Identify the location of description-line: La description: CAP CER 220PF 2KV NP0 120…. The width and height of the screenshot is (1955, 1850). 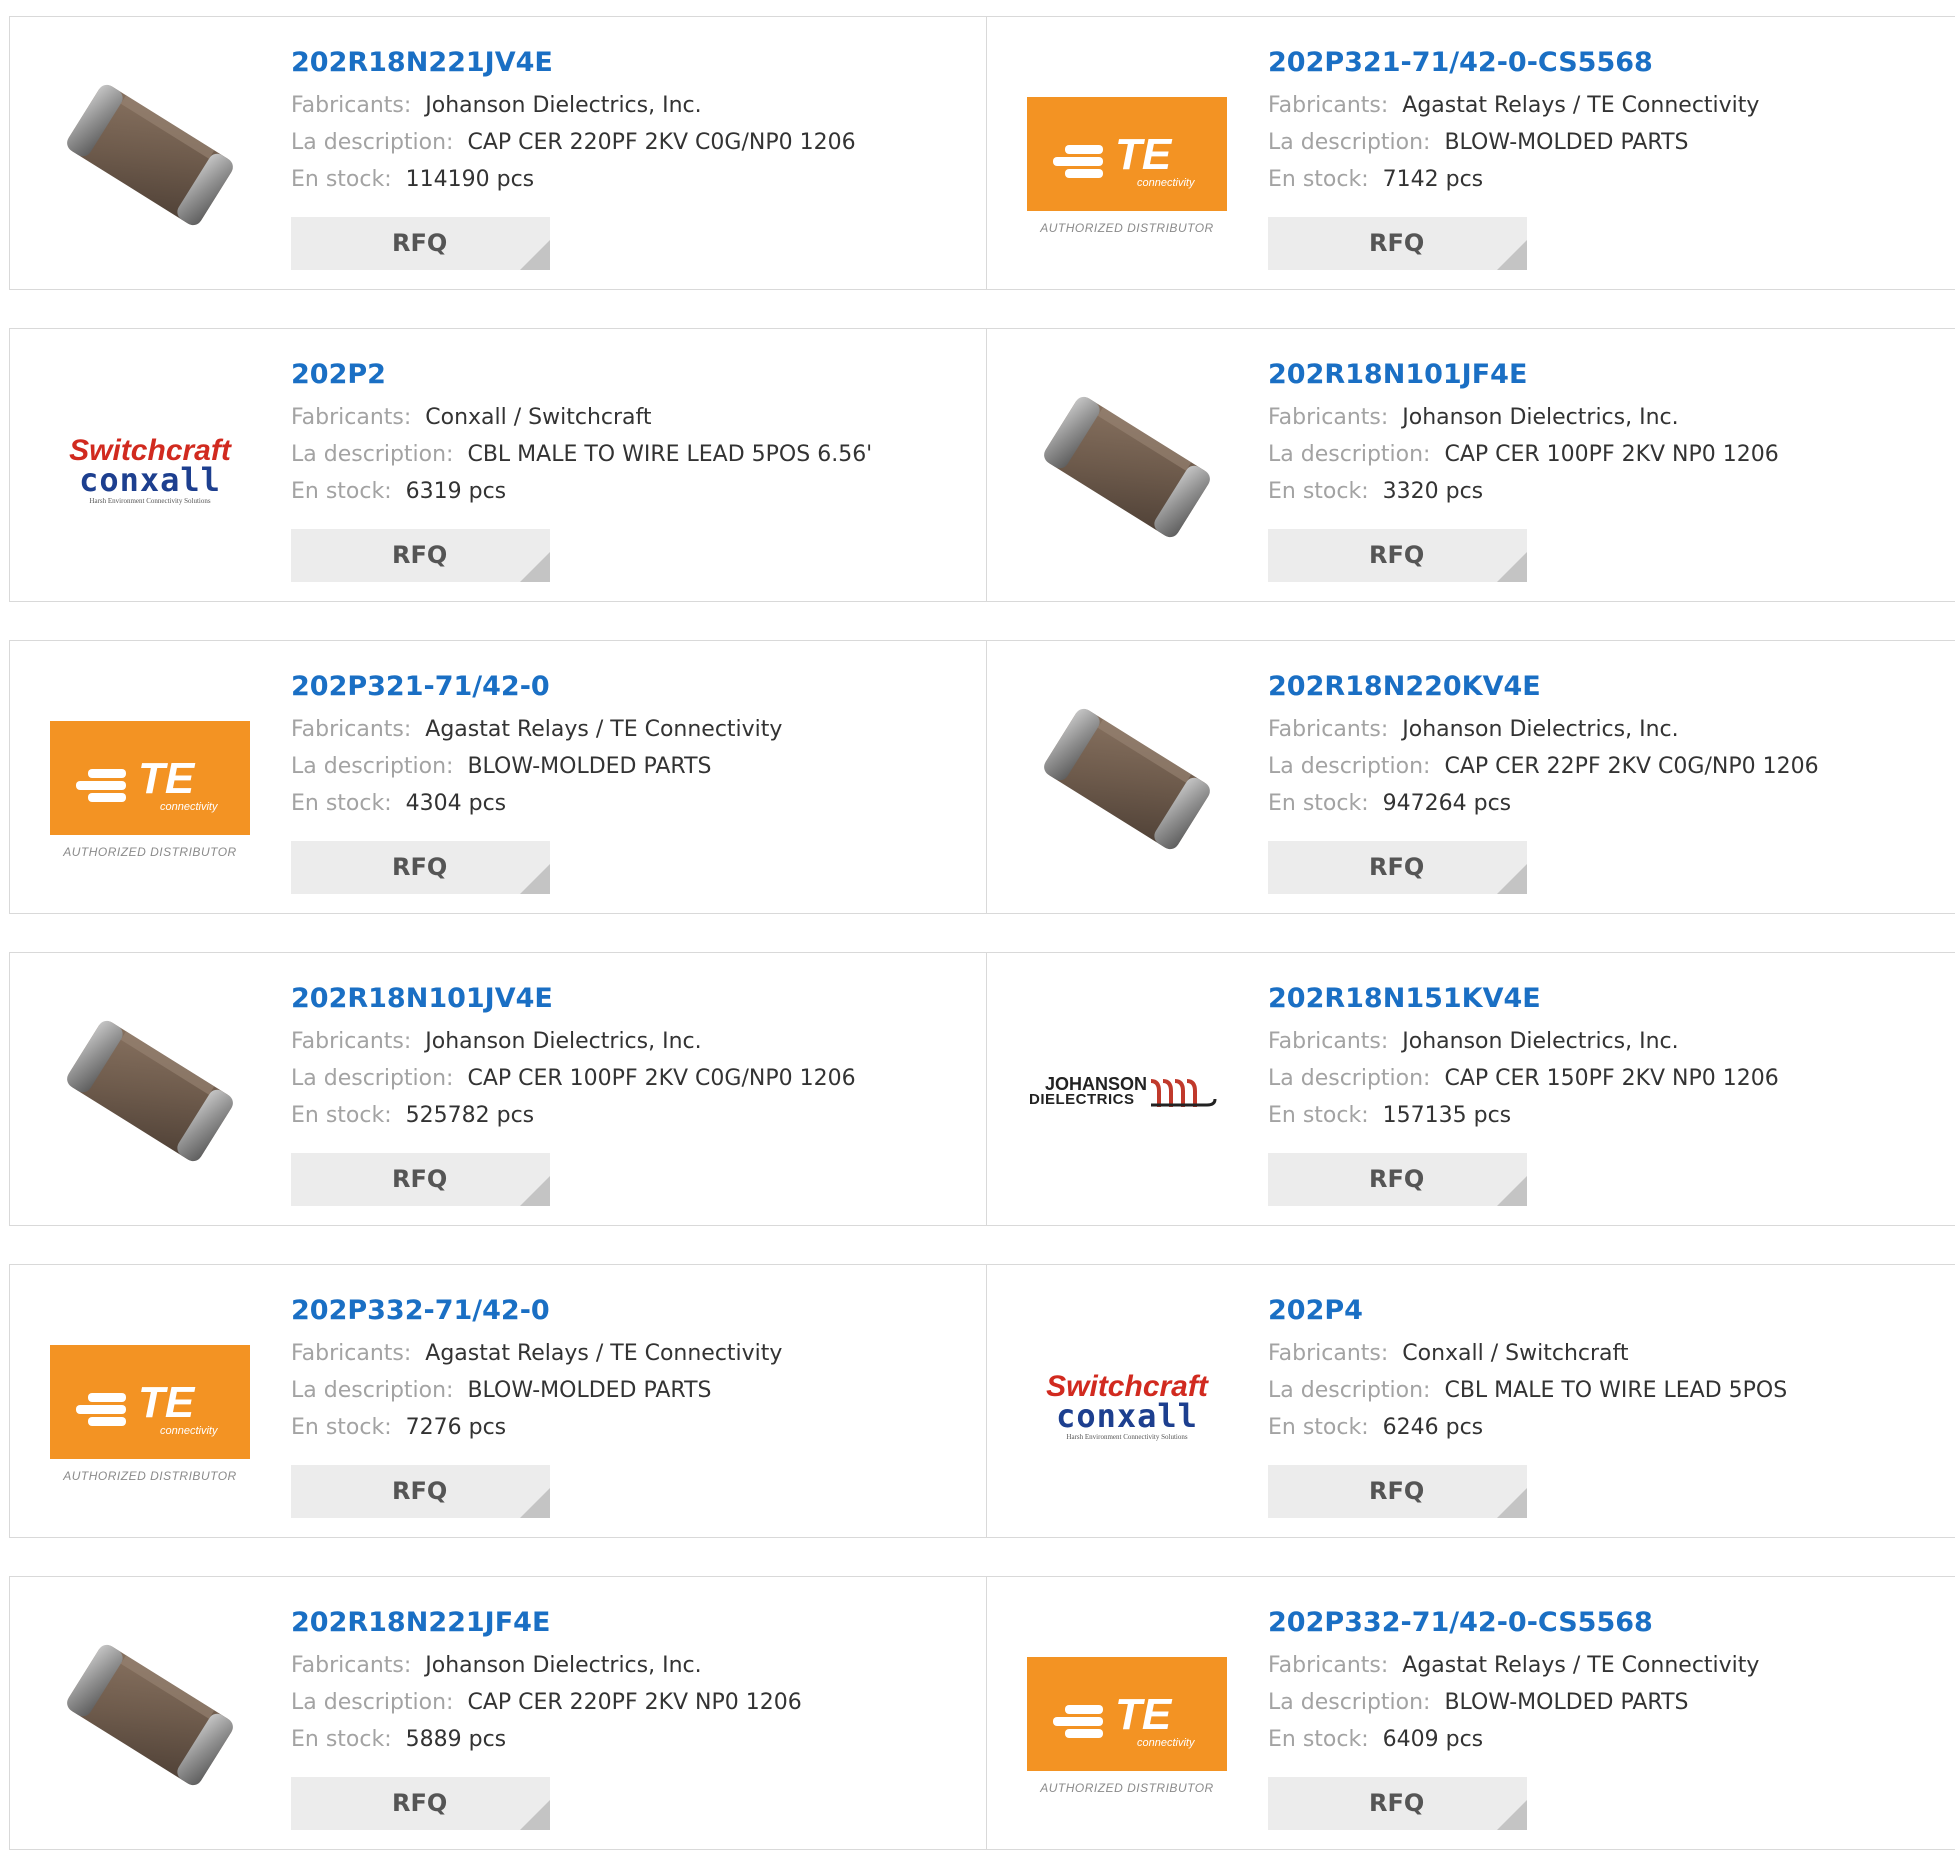
(621, 1702).